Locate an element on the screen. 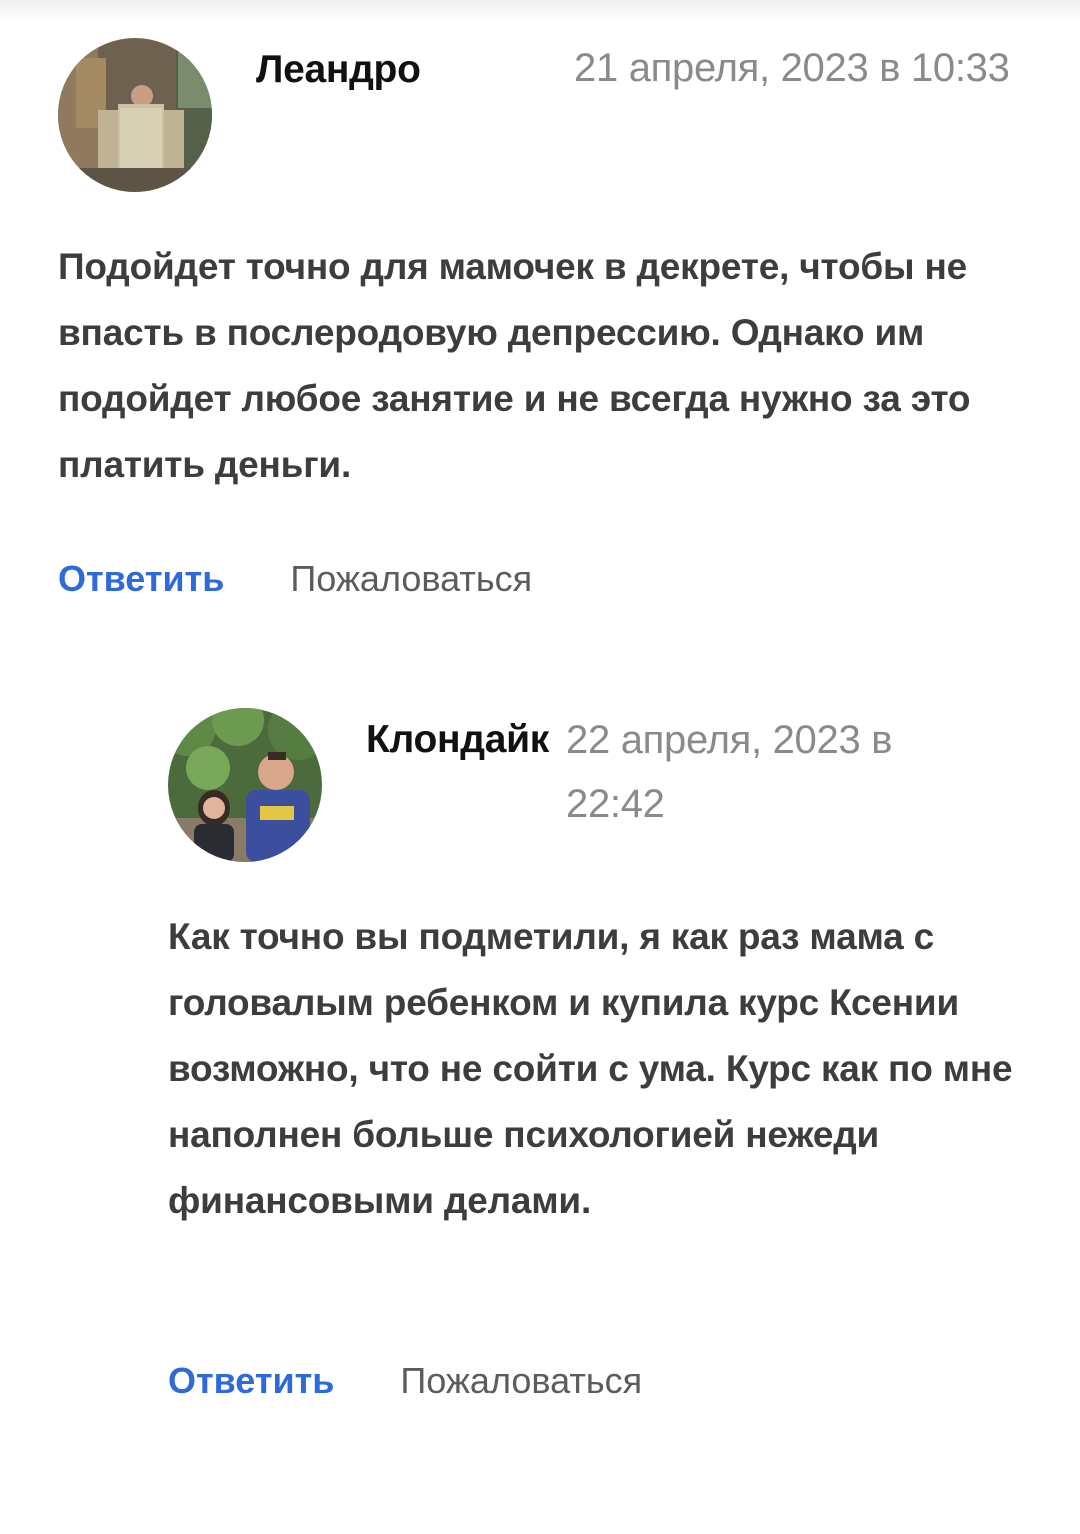 This screenshot has height=1534, width=1080. top-edge-shadow is located at coordinates (540, 11).